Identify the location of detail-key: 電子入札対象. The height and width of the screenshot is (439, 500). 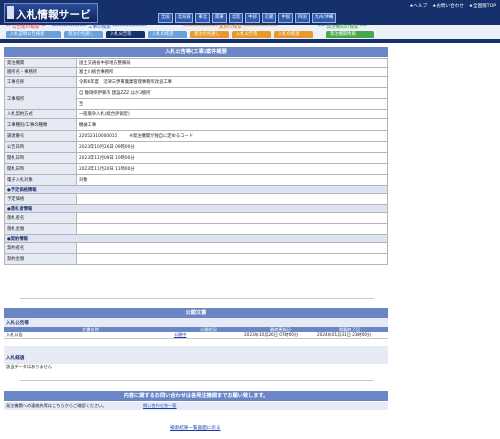
(40, 180).